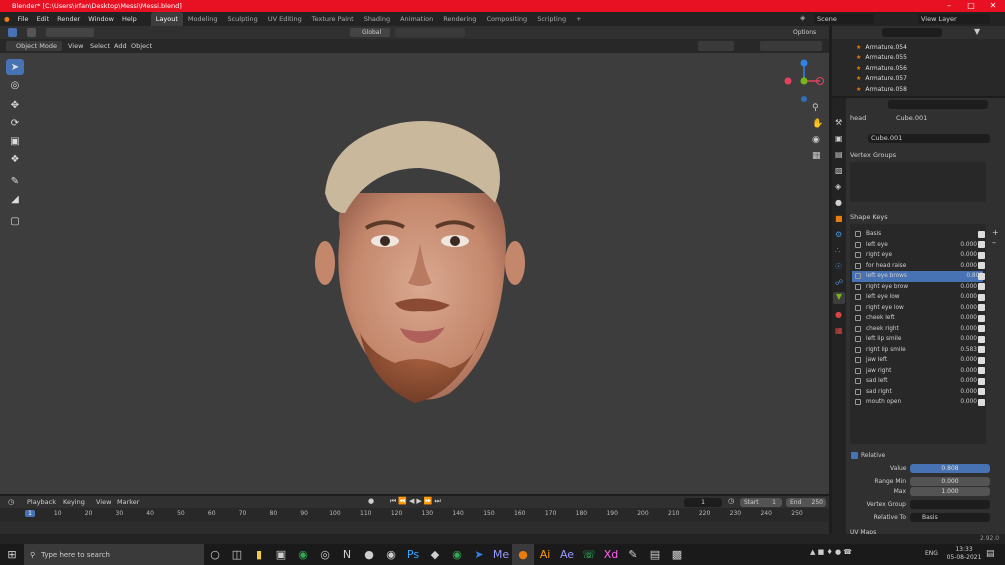 Image resolution: width=1005 pixels, height=565 pixels. What do you see at coordinates (817, 124) in the screenshot?
I see `pan-hand-icon: ✋` at bounding box center [817, 124].